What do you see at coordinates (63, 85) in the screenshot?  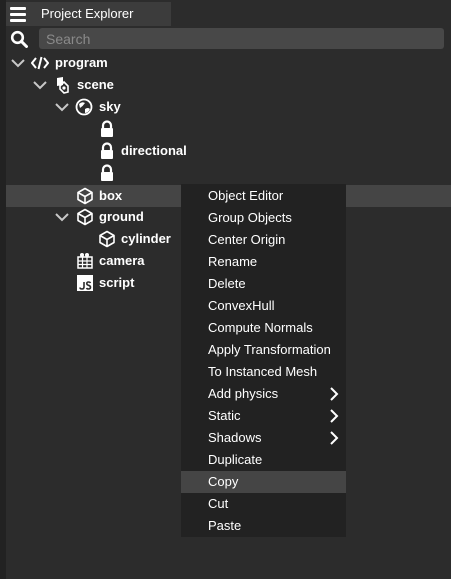 I see `scene-icon` at bounding box center [63, 85].